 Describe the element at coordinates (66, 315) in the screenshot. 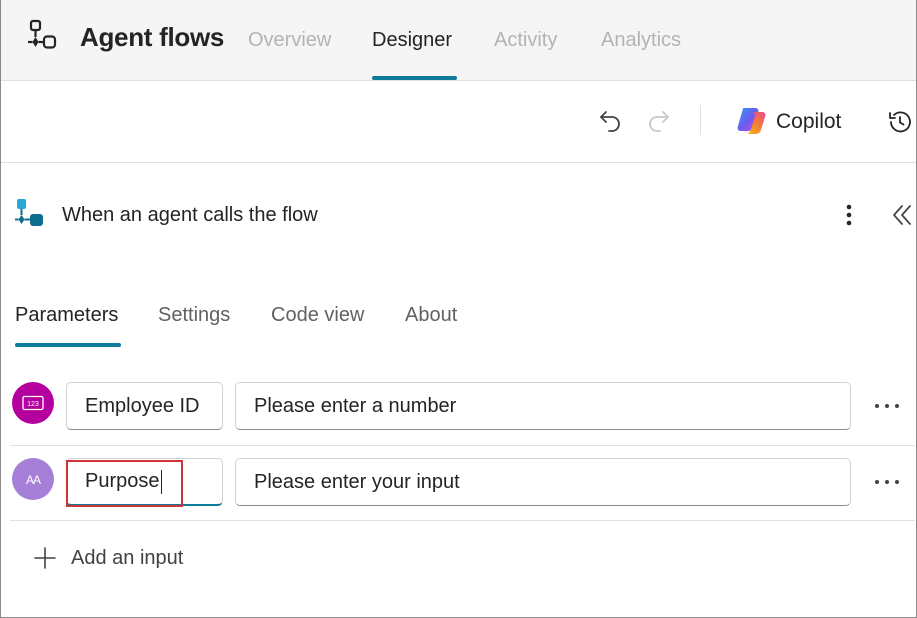

I see `tab-parameters: Parameters` at that location.